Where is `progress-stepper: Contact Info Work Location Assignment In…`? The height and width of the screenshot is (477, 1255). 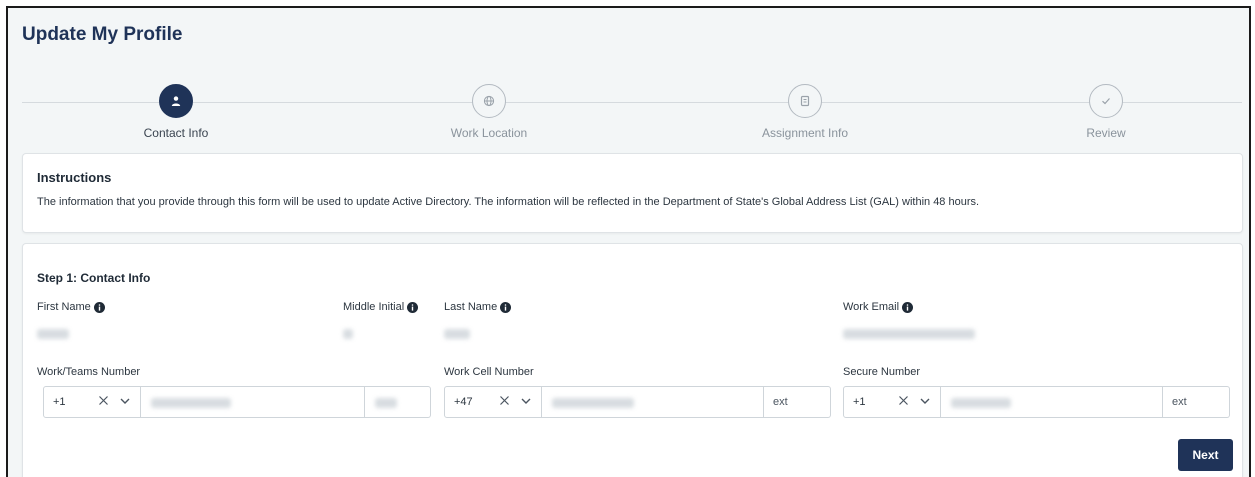
progress-stepper: Contact Info Work Location Assignment In… is located at coordinates (632, 114).